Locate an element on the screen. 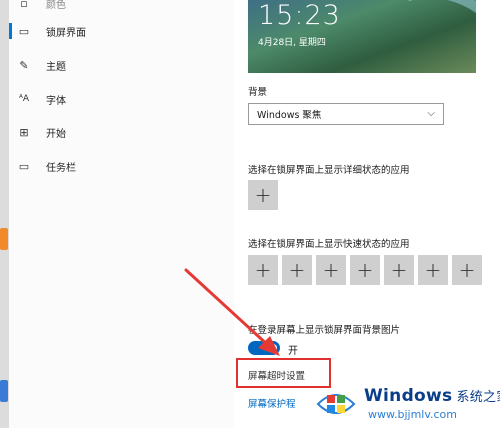 Image resolution: width=500 pixels, height=428 pixels. desktop-edge is located at coordinates (4, 214).